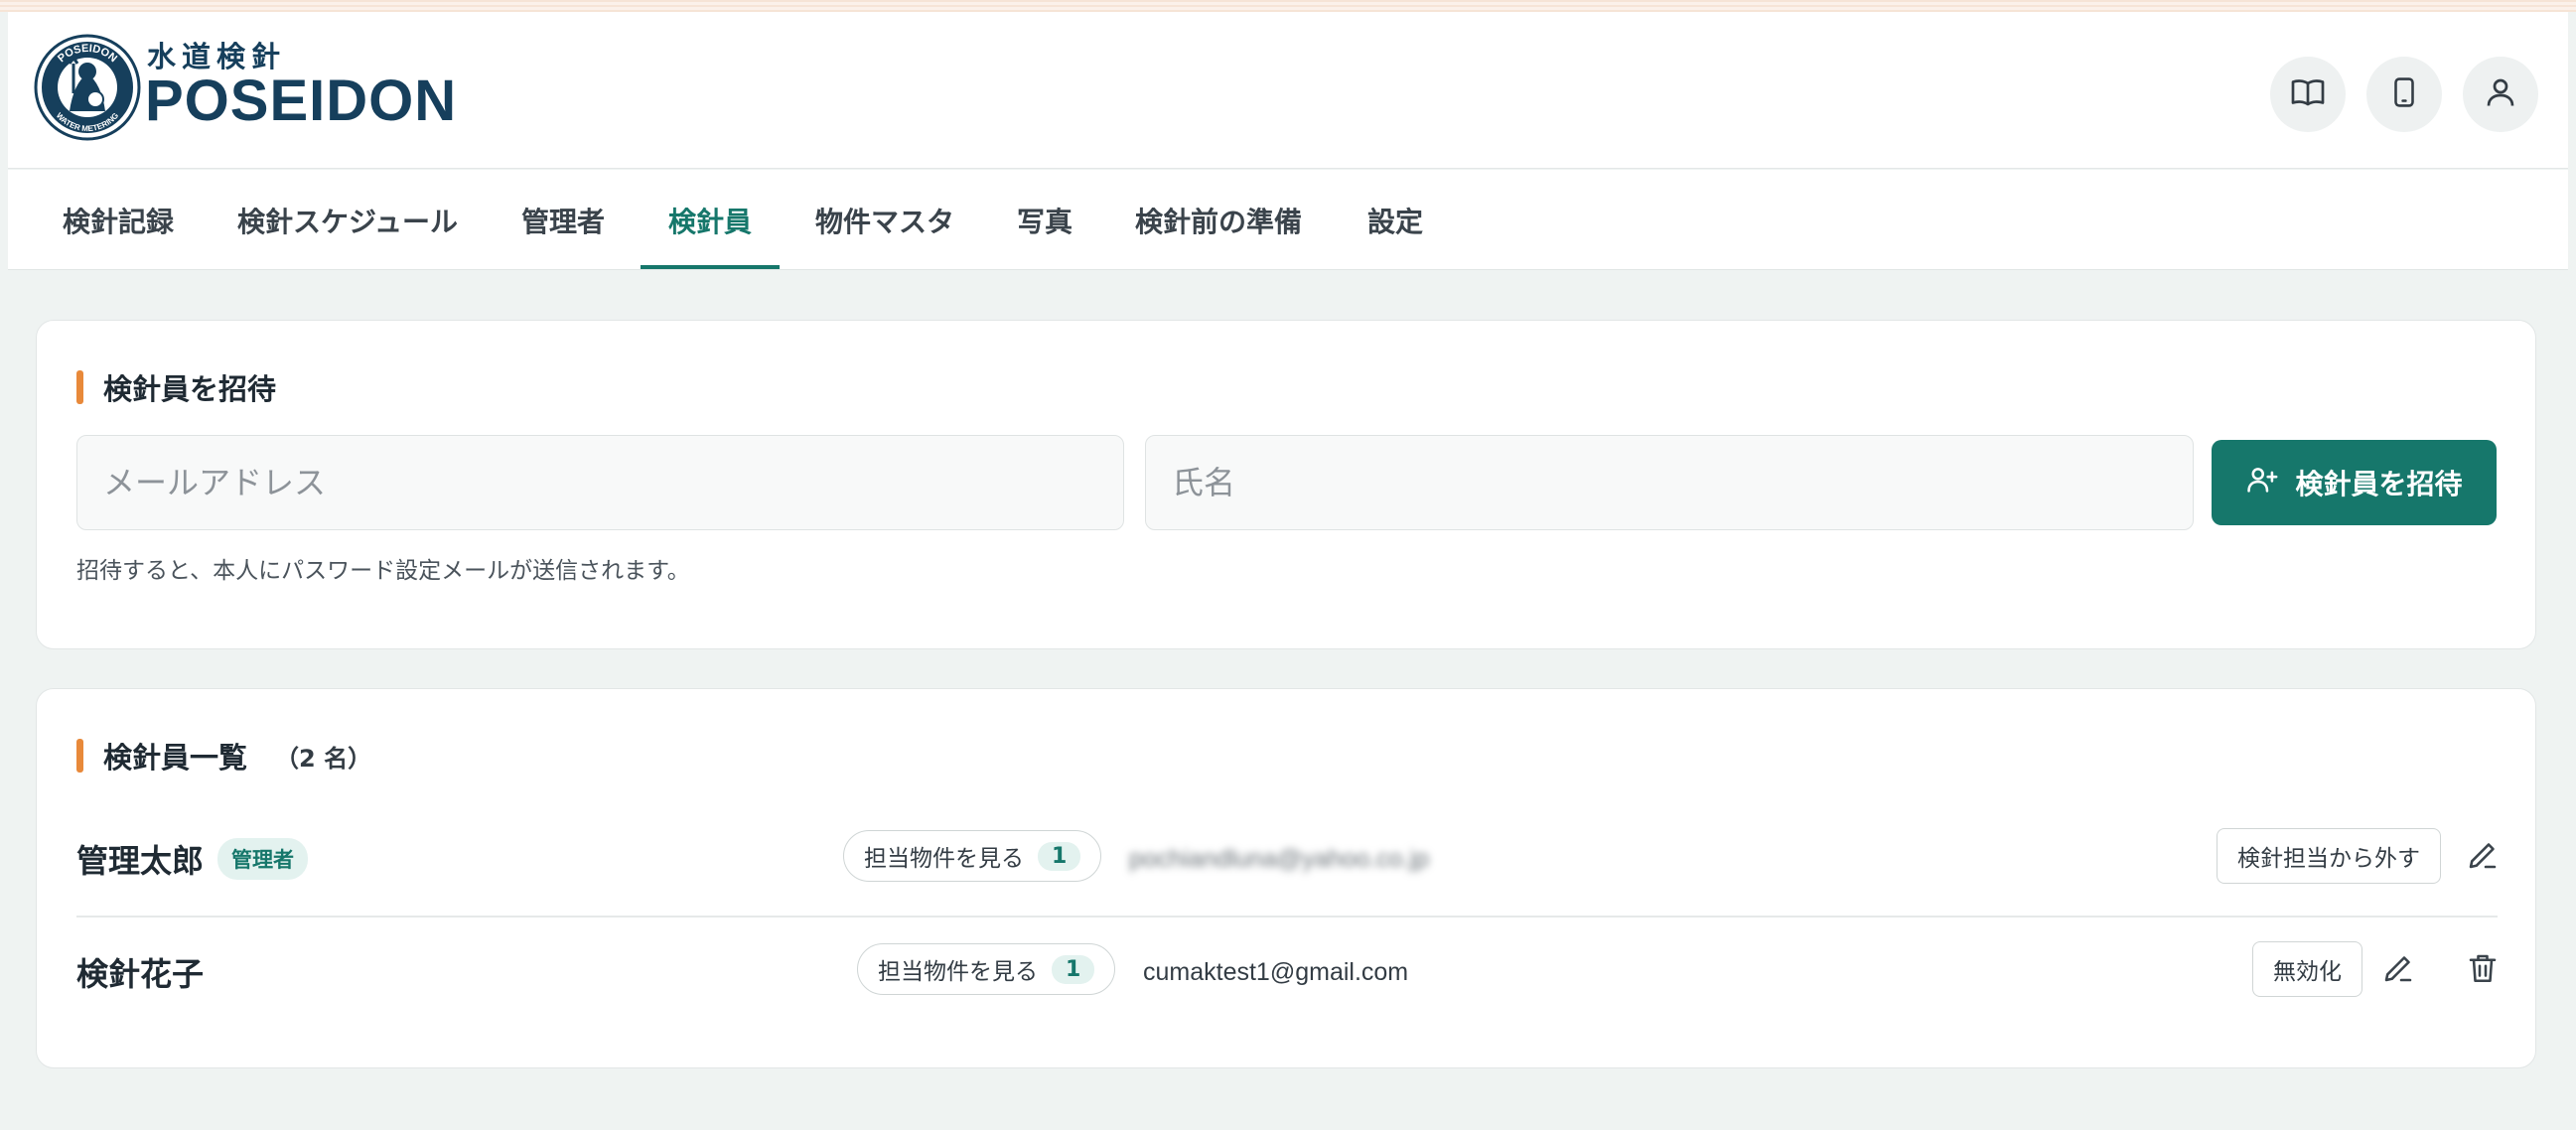 The height and width of the screenshot is (1130, 2576). I want to click on reader-count: （2 名）, so click(323, 759).